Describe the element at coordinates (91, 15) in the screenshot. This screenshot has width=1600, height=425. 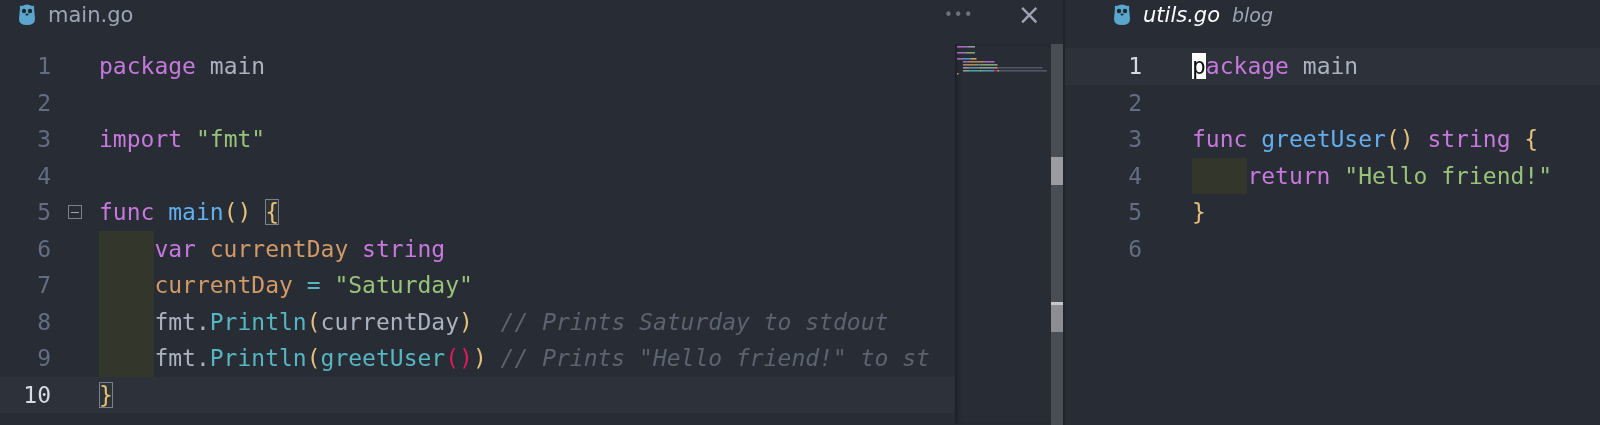
I see `tab-title: main.go` at that location.